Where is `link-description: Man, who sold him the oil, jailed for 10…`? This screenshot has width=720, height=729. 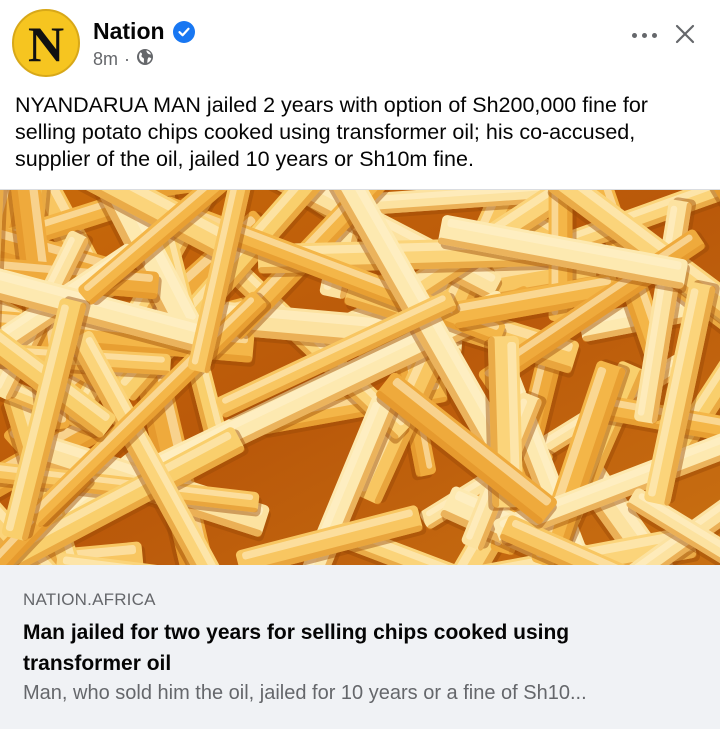 link-description: Man, who sold him the oil, jailed for 10… is located at coordinates (305, 693).